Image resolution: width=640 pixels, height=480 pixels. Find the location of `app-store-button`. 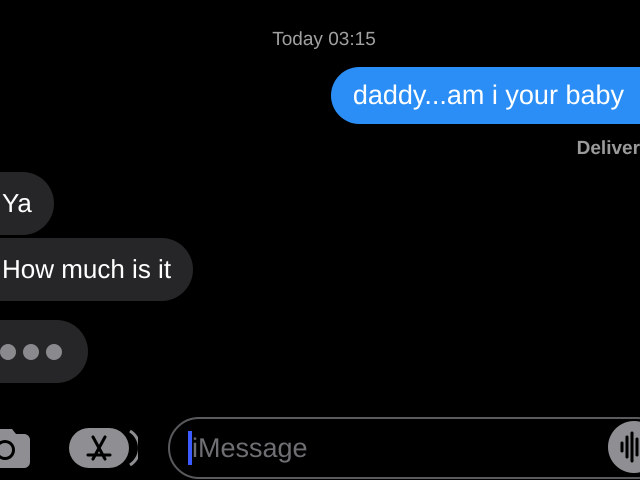

app-store-button is located at coordinates (103, 448).